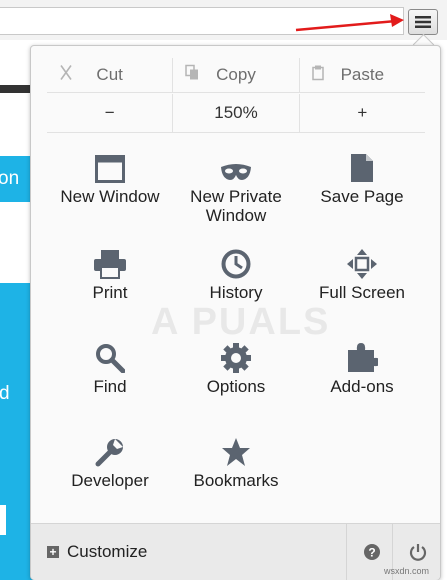 The width and height of the screenshot is (447, 580). I want to click on options-label: Options, so click(236, 386).